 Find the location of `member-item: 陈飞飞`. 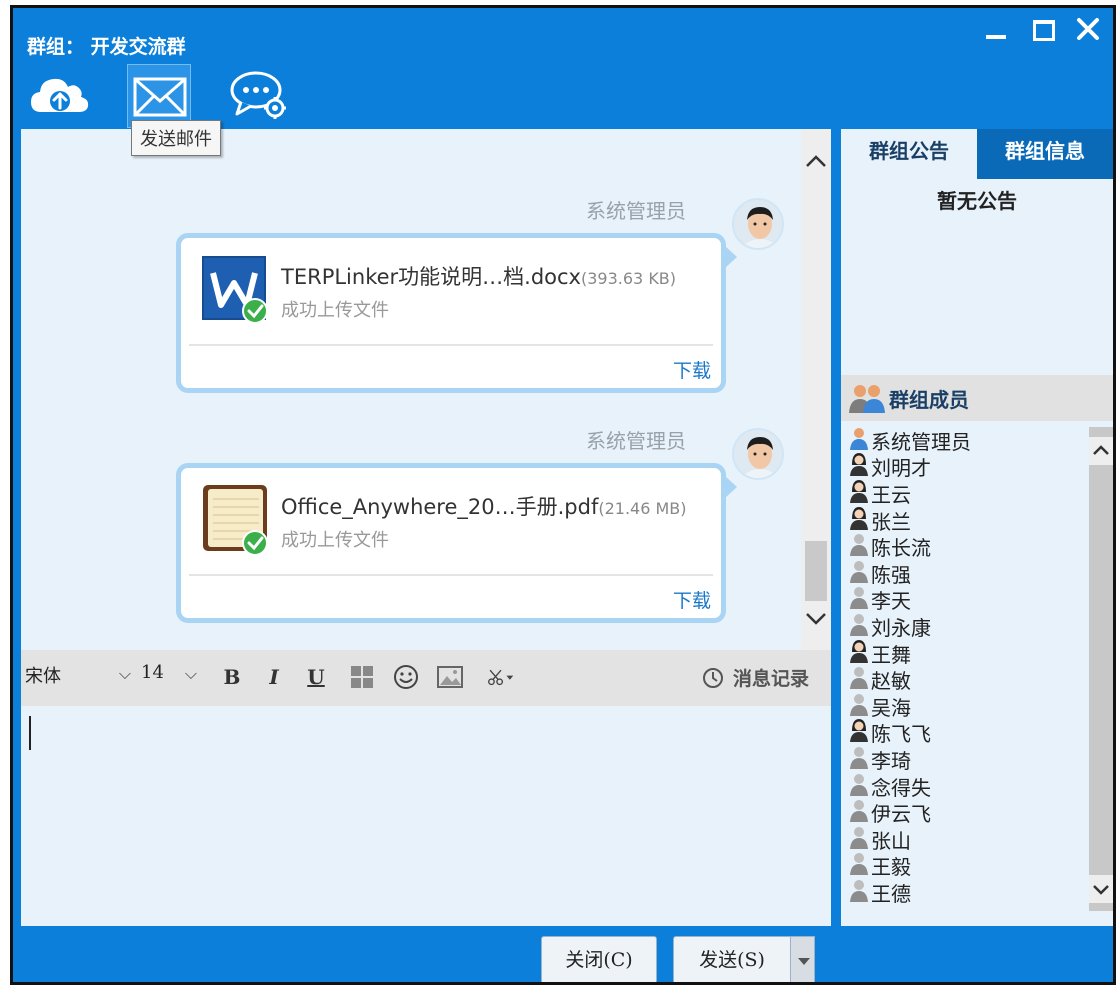

member-item: 陈飞飞 is located at coordinates (965, 733).